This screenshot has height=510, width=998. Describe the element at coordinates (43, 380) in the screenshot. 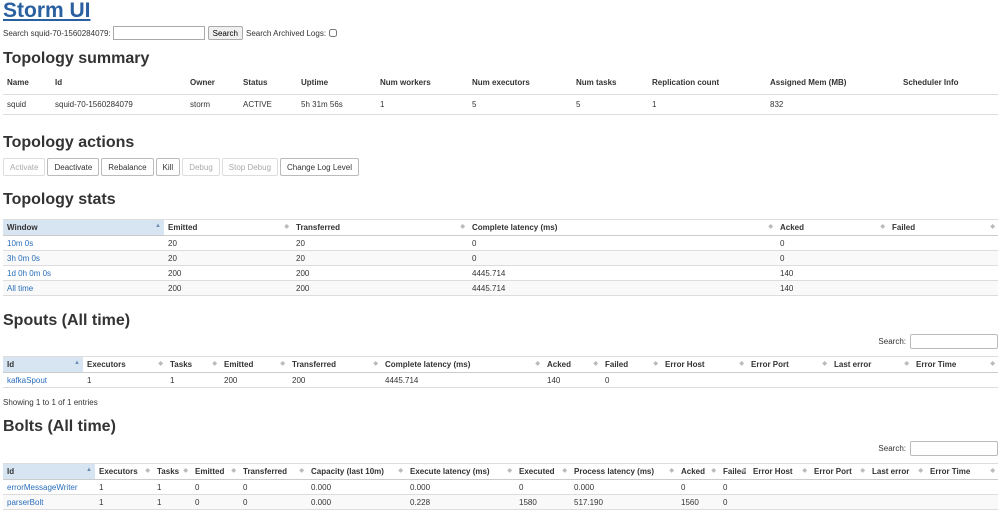

I see `spout-id-link: kafkaSpout` at that location.